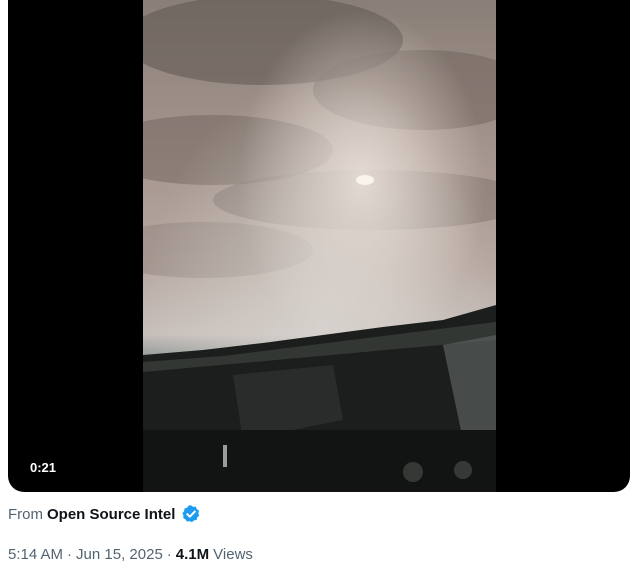  I want to click on post-time-link: 5:14 AM, so click(35, 554).